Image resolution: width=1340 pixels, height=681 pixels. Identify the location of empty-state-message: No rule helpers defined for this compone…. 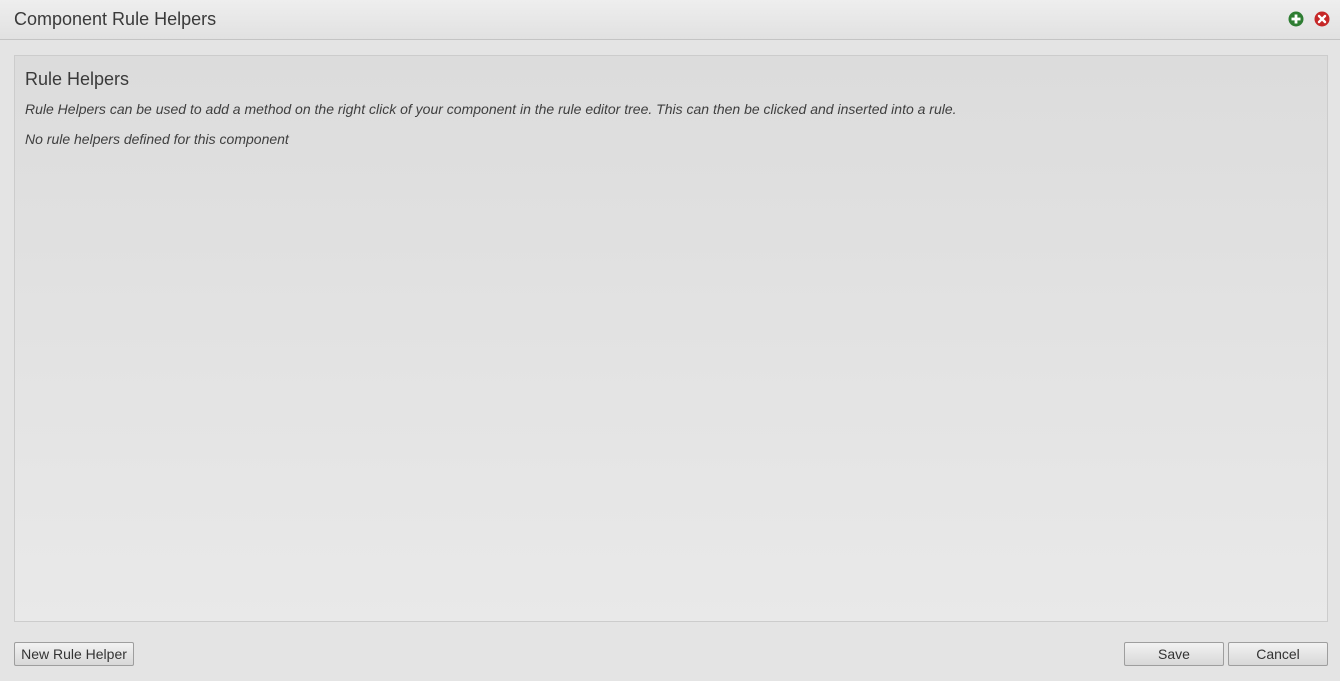
(157, 139).